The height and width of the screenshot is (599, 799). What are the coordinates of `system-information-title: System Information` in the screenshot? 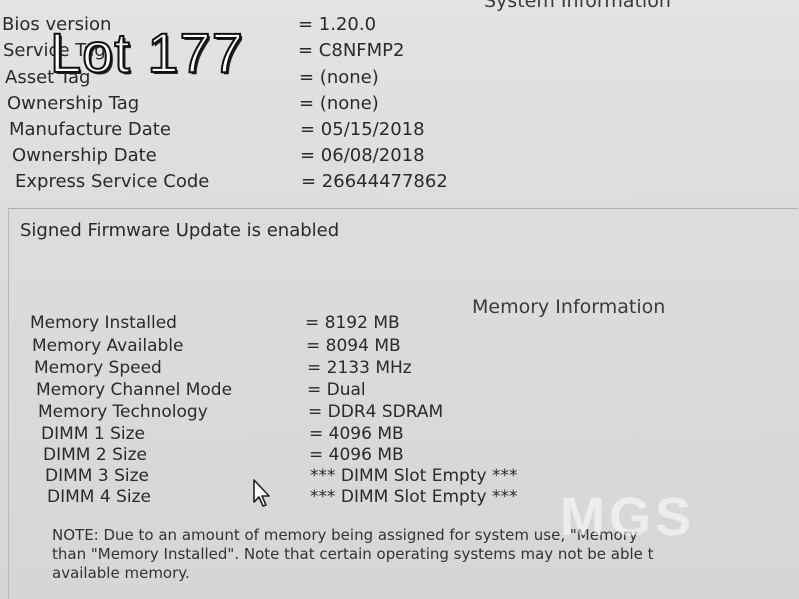 It's located at (577, 6).